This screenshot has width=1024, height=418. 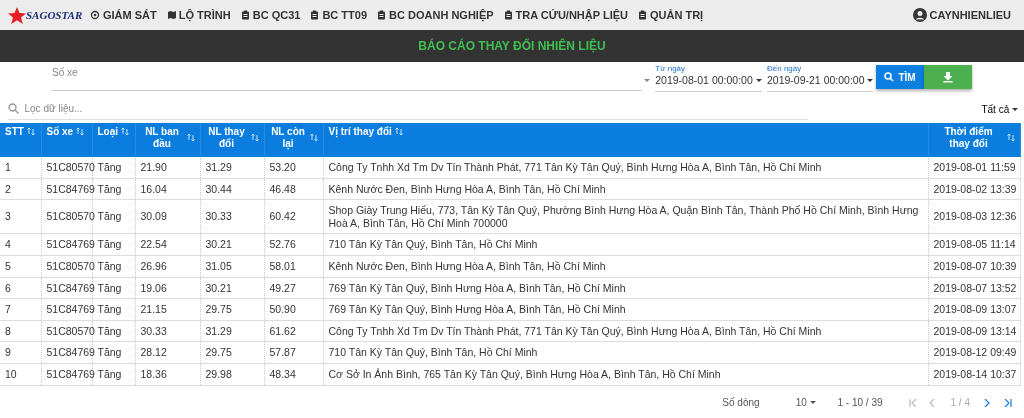 I want to click on table-cell: Shop Giày Trung Hiếu, 773, Tân Kỳ Tân Quý, Phường Bình Hưng Hòa A, Quận Bình Tân, Thành Phố Hồ Chí Minh, Bình Hưng Hoà A, Bình Tân, Hồ Chí Minh 700000, so click(x=625, y=216).